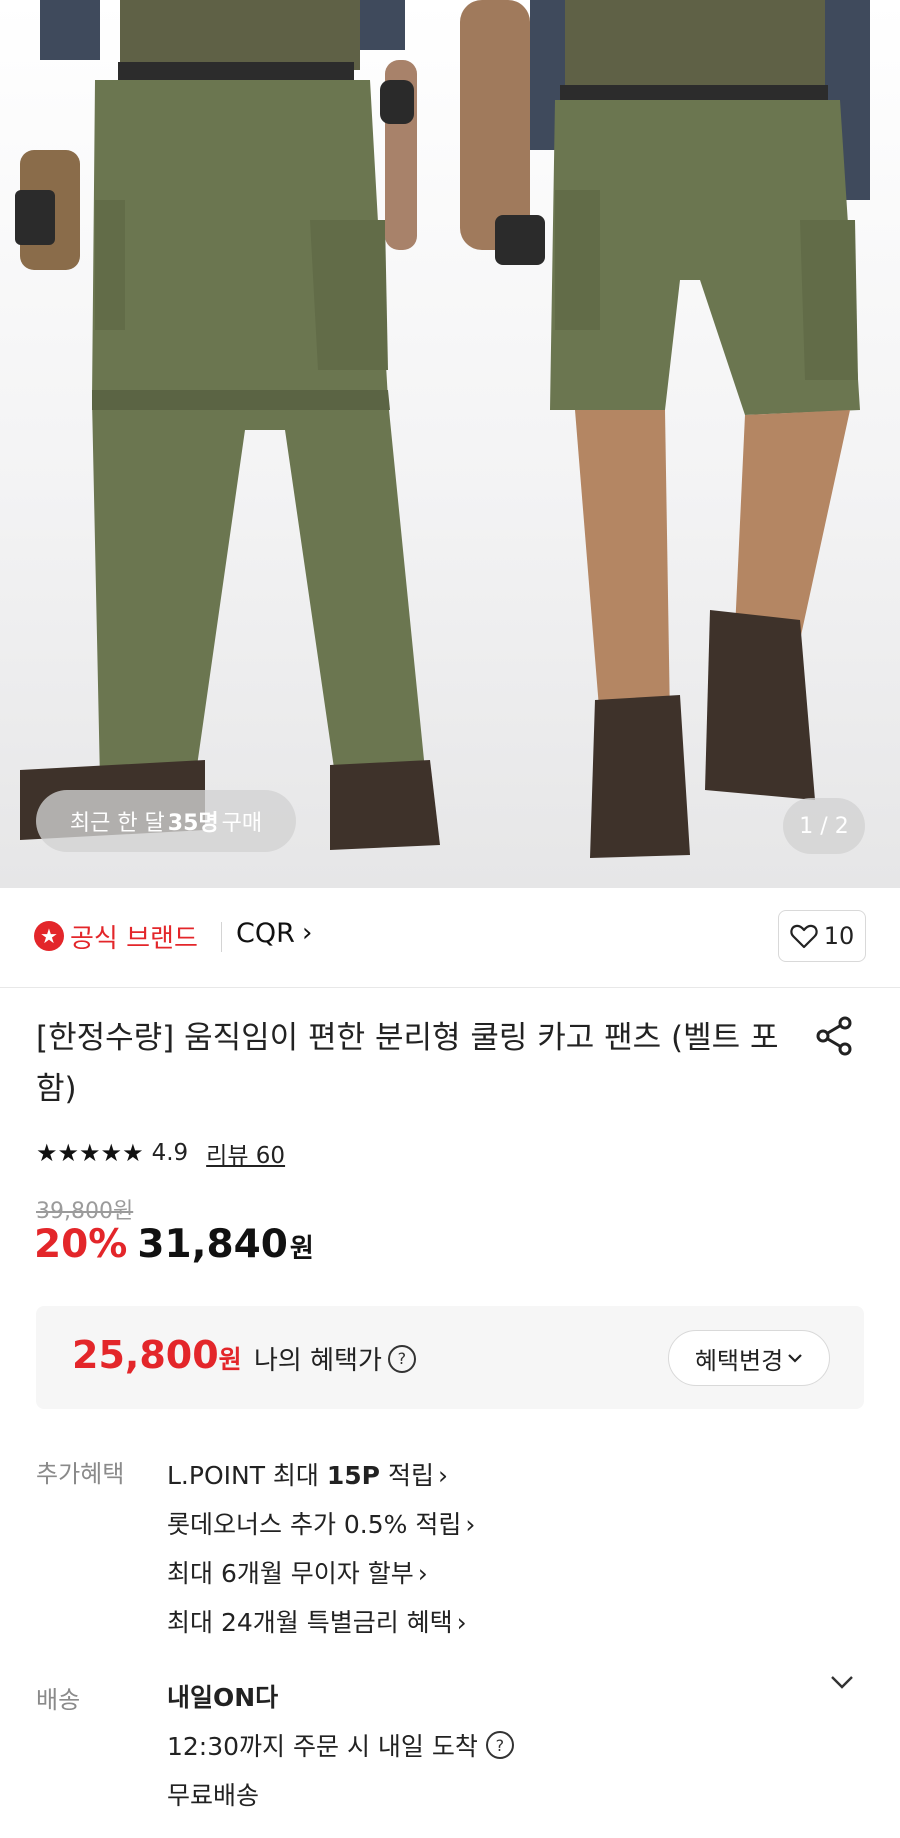 The height and width of the screenshot is (1838, 900). Describe the element at coordinates (90, 1153) in the screenshot. I see `star-rating-icon: ★★★★★` at that location.